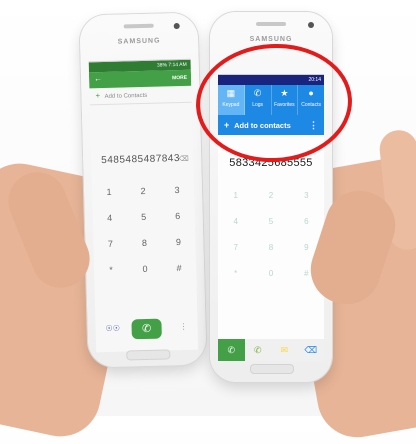 The width and height of the screenshot is (416, 444). I want to click on menu-icon: ⋮, so click(183, 326).